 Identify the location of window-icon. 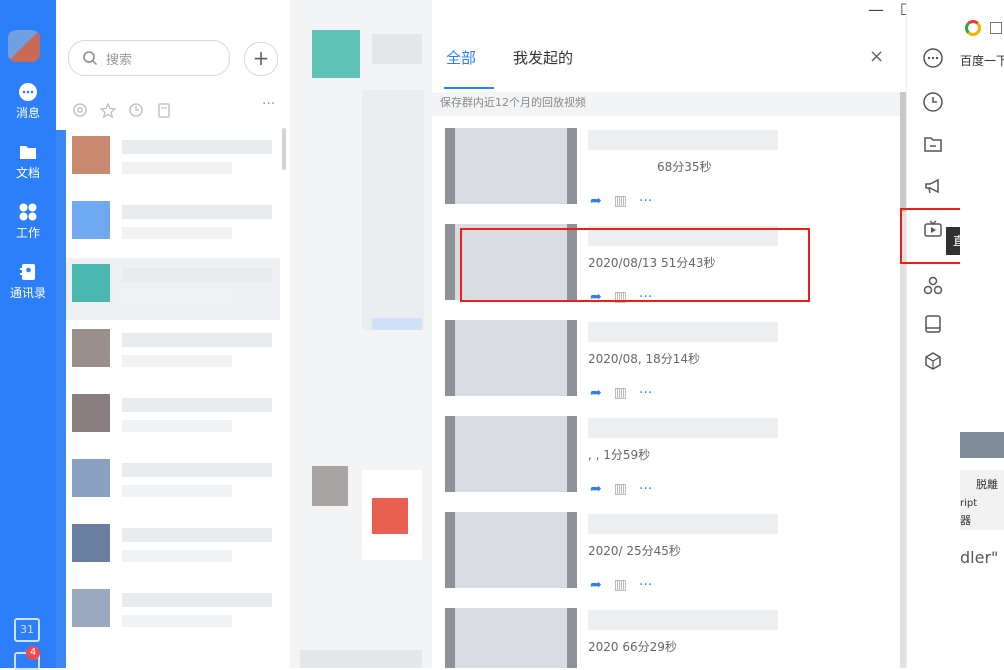
(996, 28).